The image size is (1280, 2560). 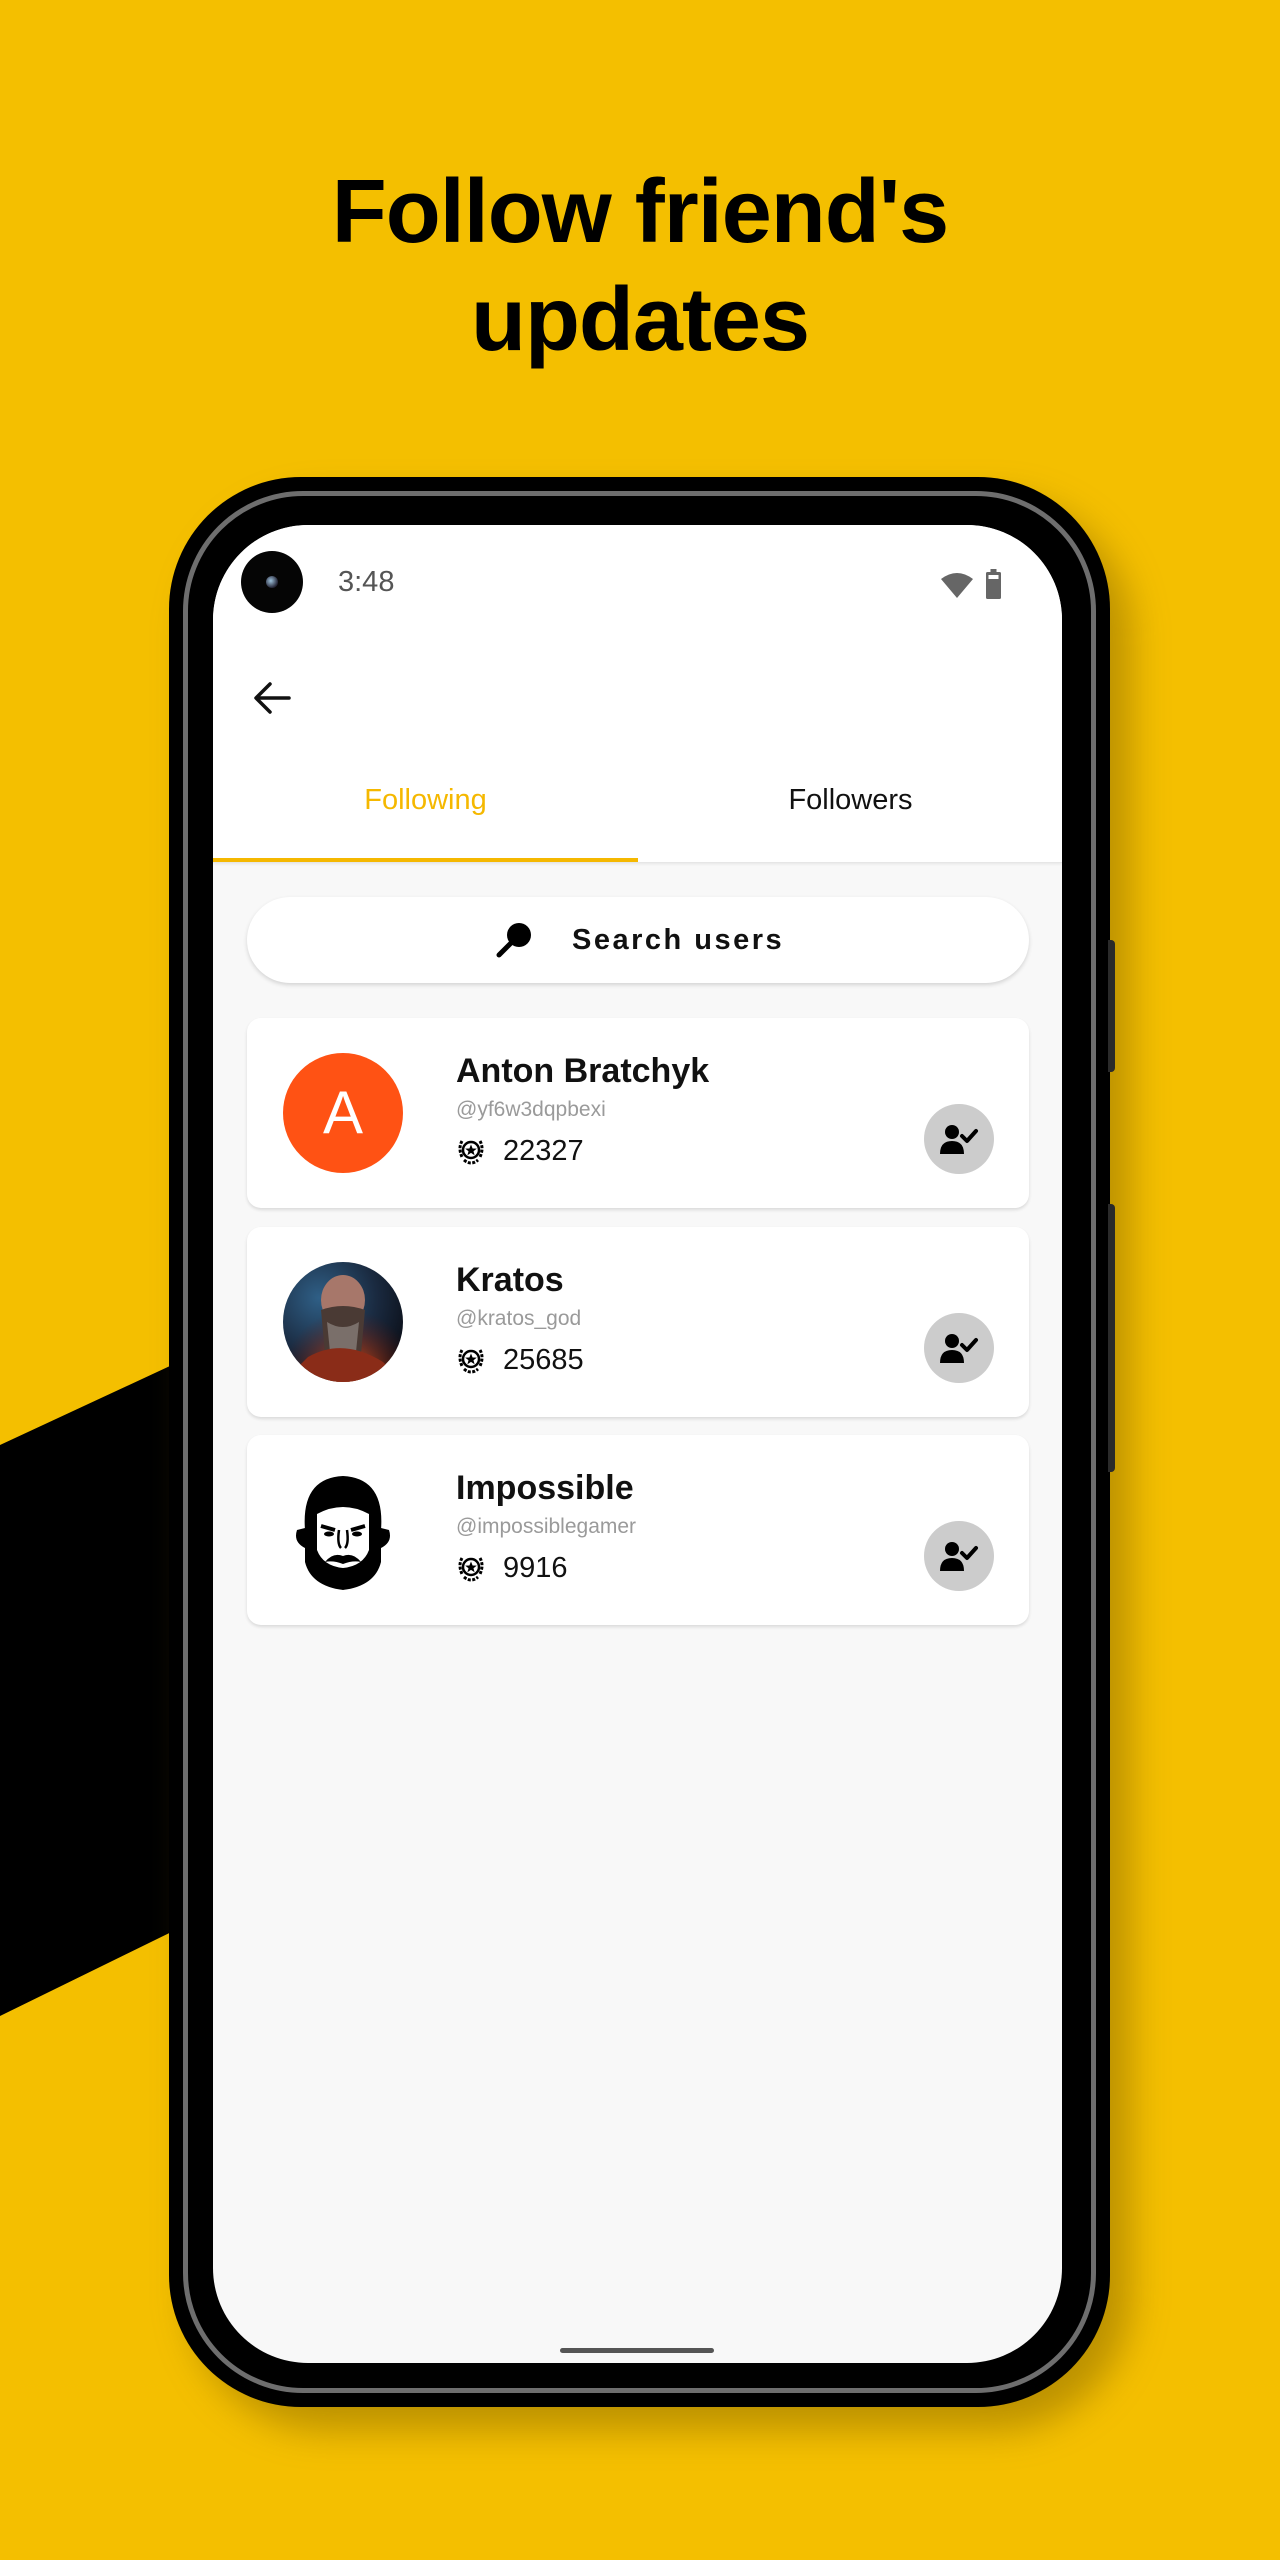 What do you see at coordinates (678, 940) in the screenshot?
I see `search-users-label: Search users` at bounding box center [678, 940].